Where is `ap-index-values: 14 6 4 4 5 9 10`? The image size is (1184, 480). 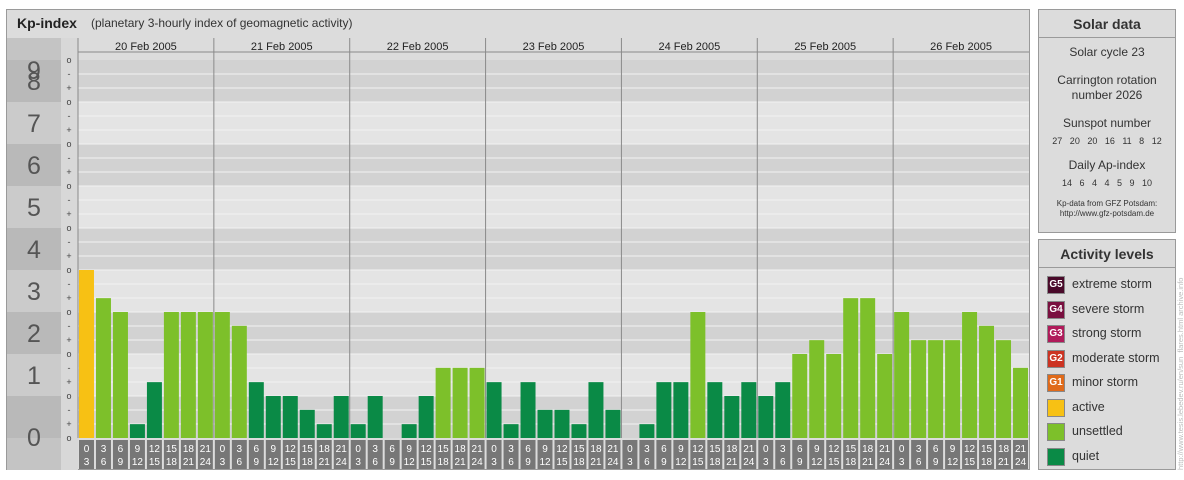
ap-index-values: 14 6 4 4 5 9 10 is located at coordinates (1107, 183).